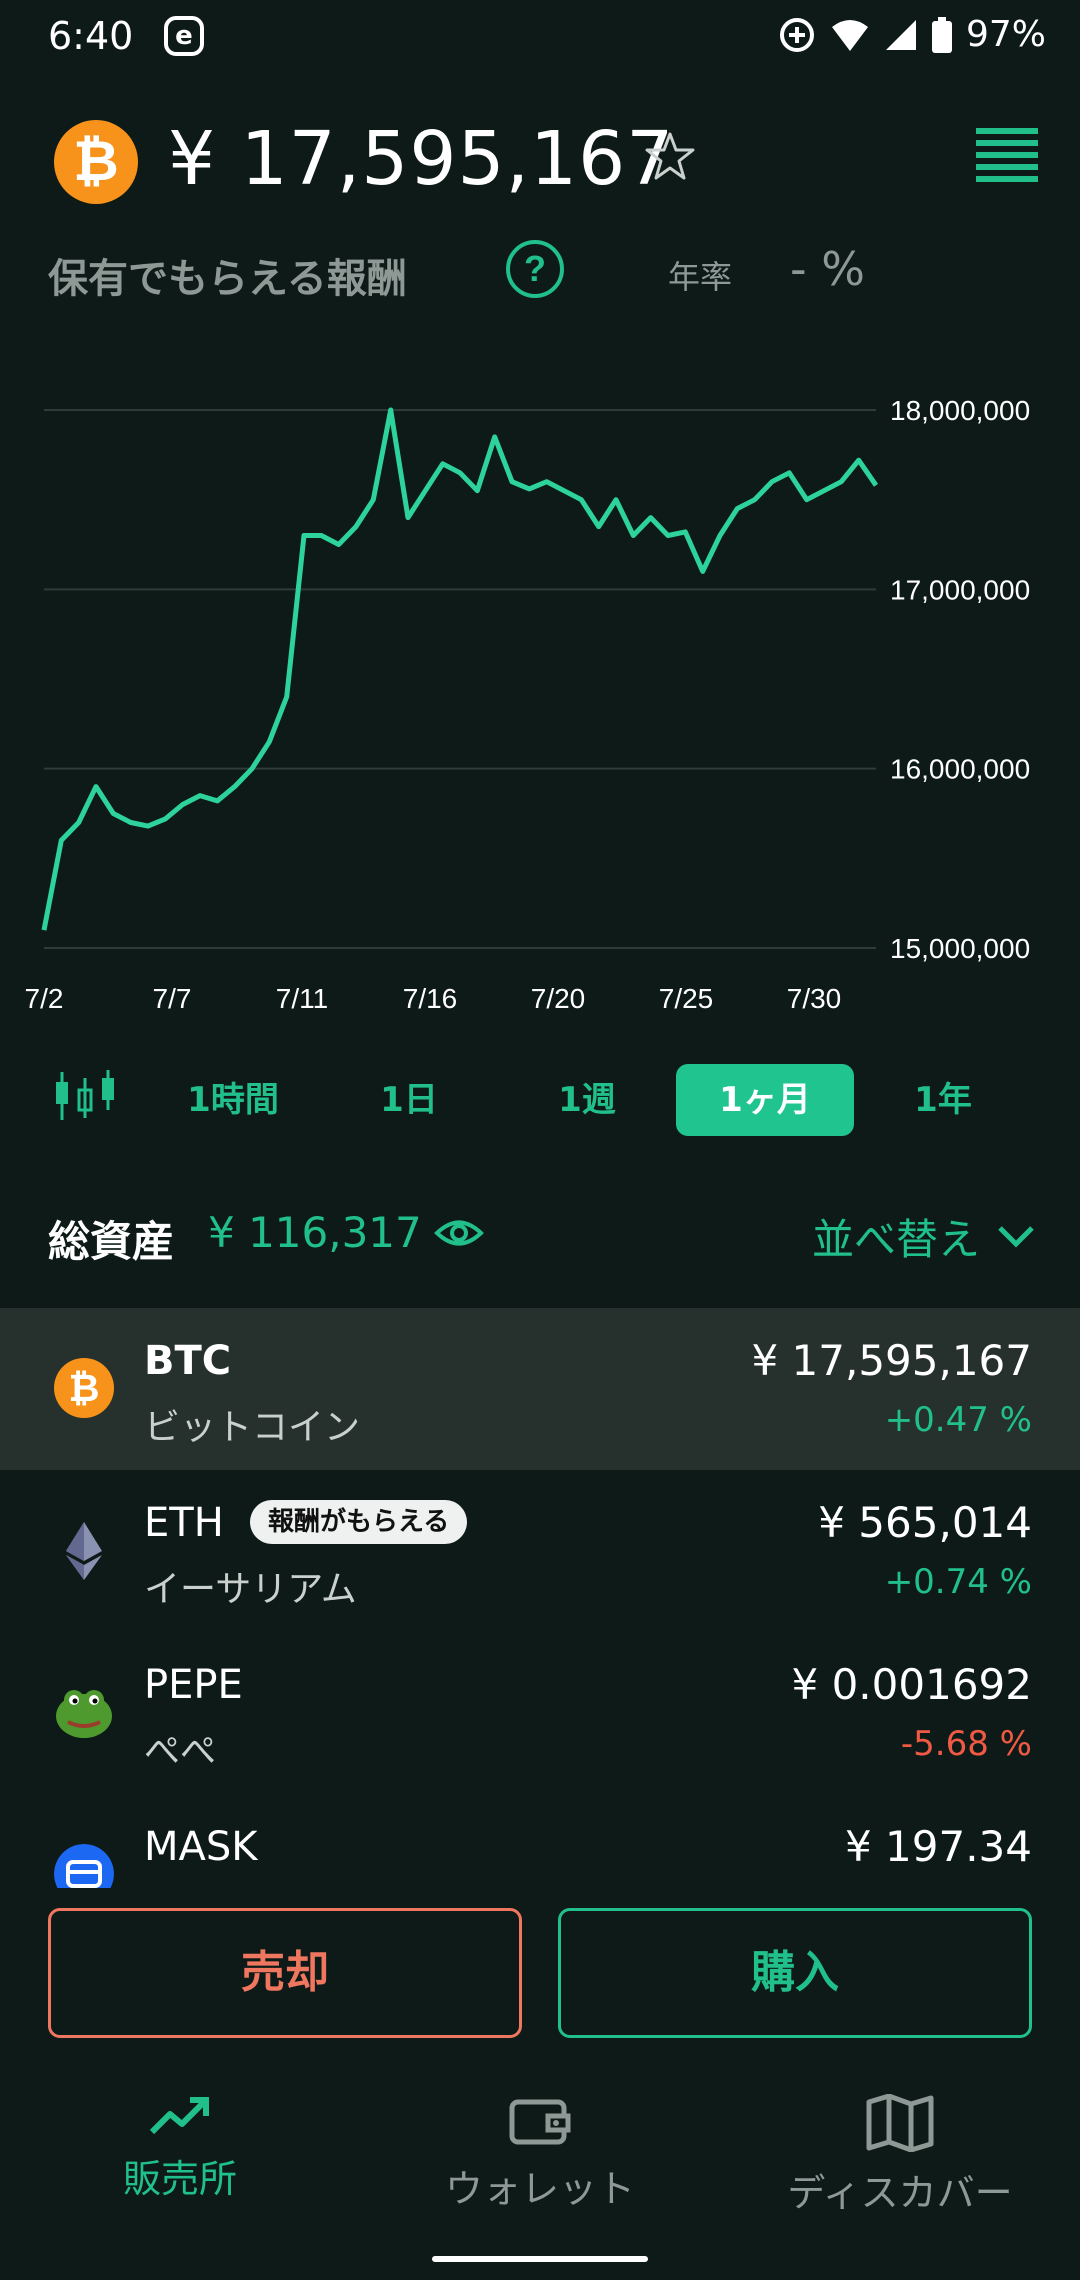 The height and width of the screenshot is (2280, 1080). What do you see at coordinates (421, 159) in the screenshot?
I see `current-price: ¥ 17,595,167` at bounding box center [421, 159].